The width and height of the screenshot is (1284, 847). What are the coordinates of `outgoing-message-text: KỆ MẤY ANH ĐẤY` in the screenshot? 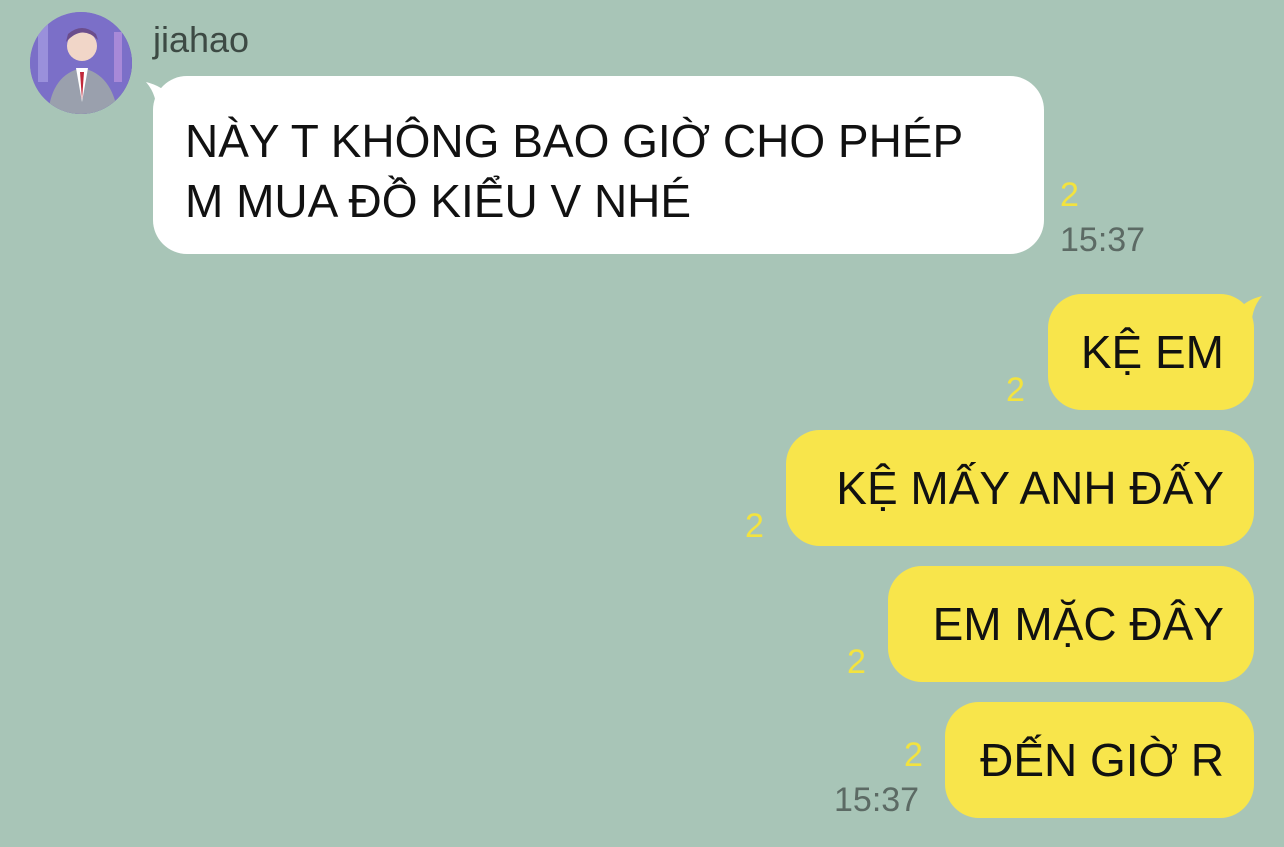 It's located at (1030, 488).